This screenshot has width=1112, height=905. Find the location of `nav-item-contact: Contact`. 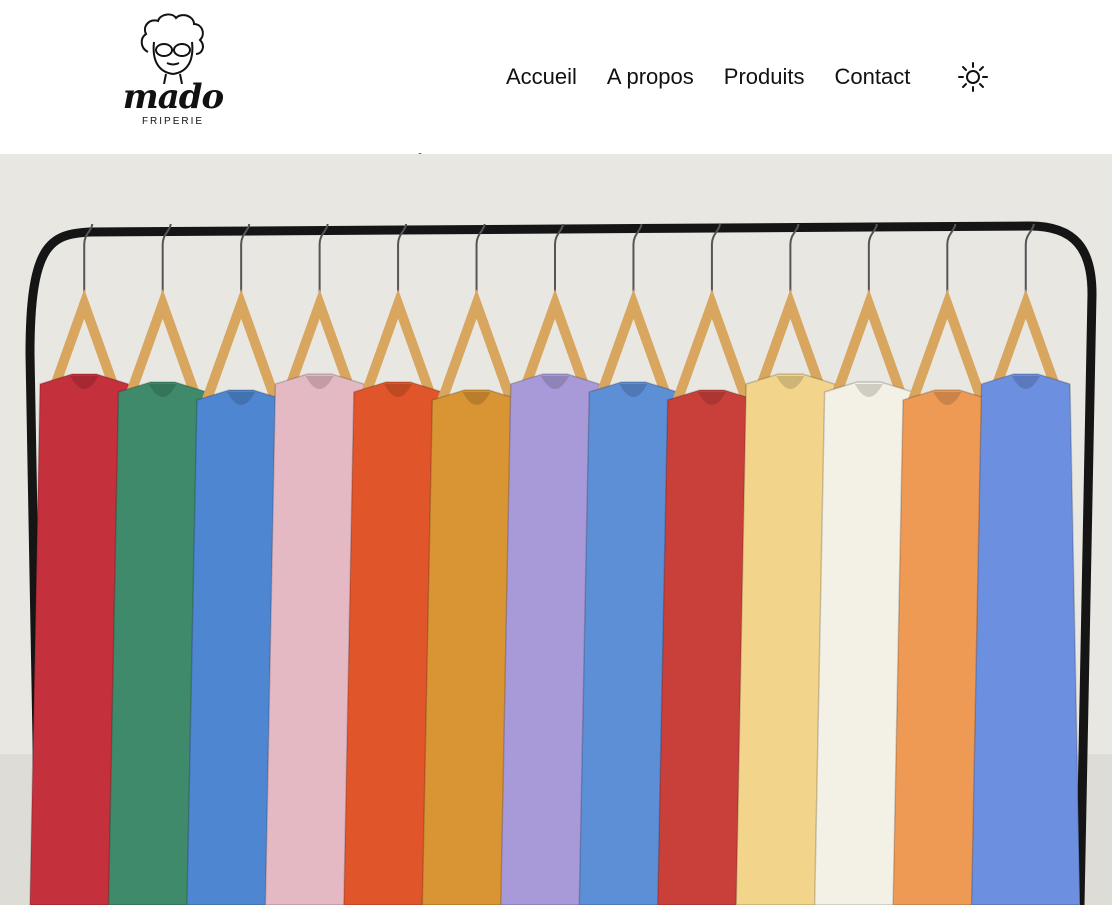

nav-item-contact: Contact is located at coordinates (872, 77).